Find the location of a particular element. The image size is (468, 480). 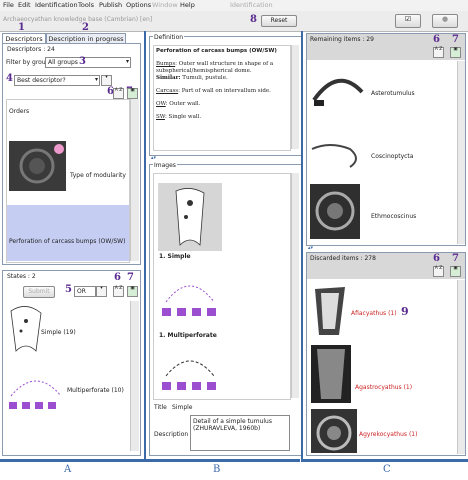

definition-term: OW is located at coordinates (161, 104).